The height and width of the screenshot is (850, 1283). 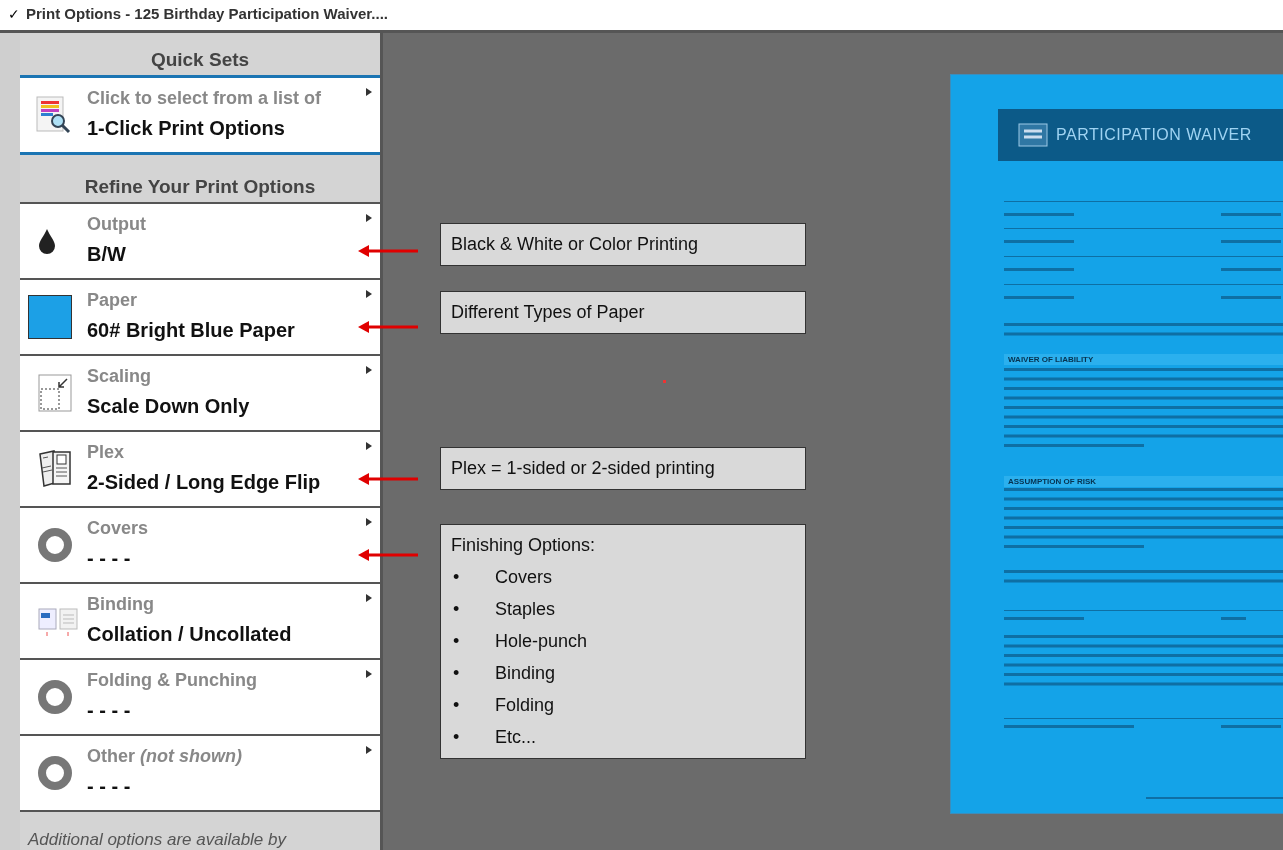 What do you see at coordinates (191, 330) in the screenshot?
I see `option-value: 60# Bright Blue Paper` at bounding box center [191, 330].